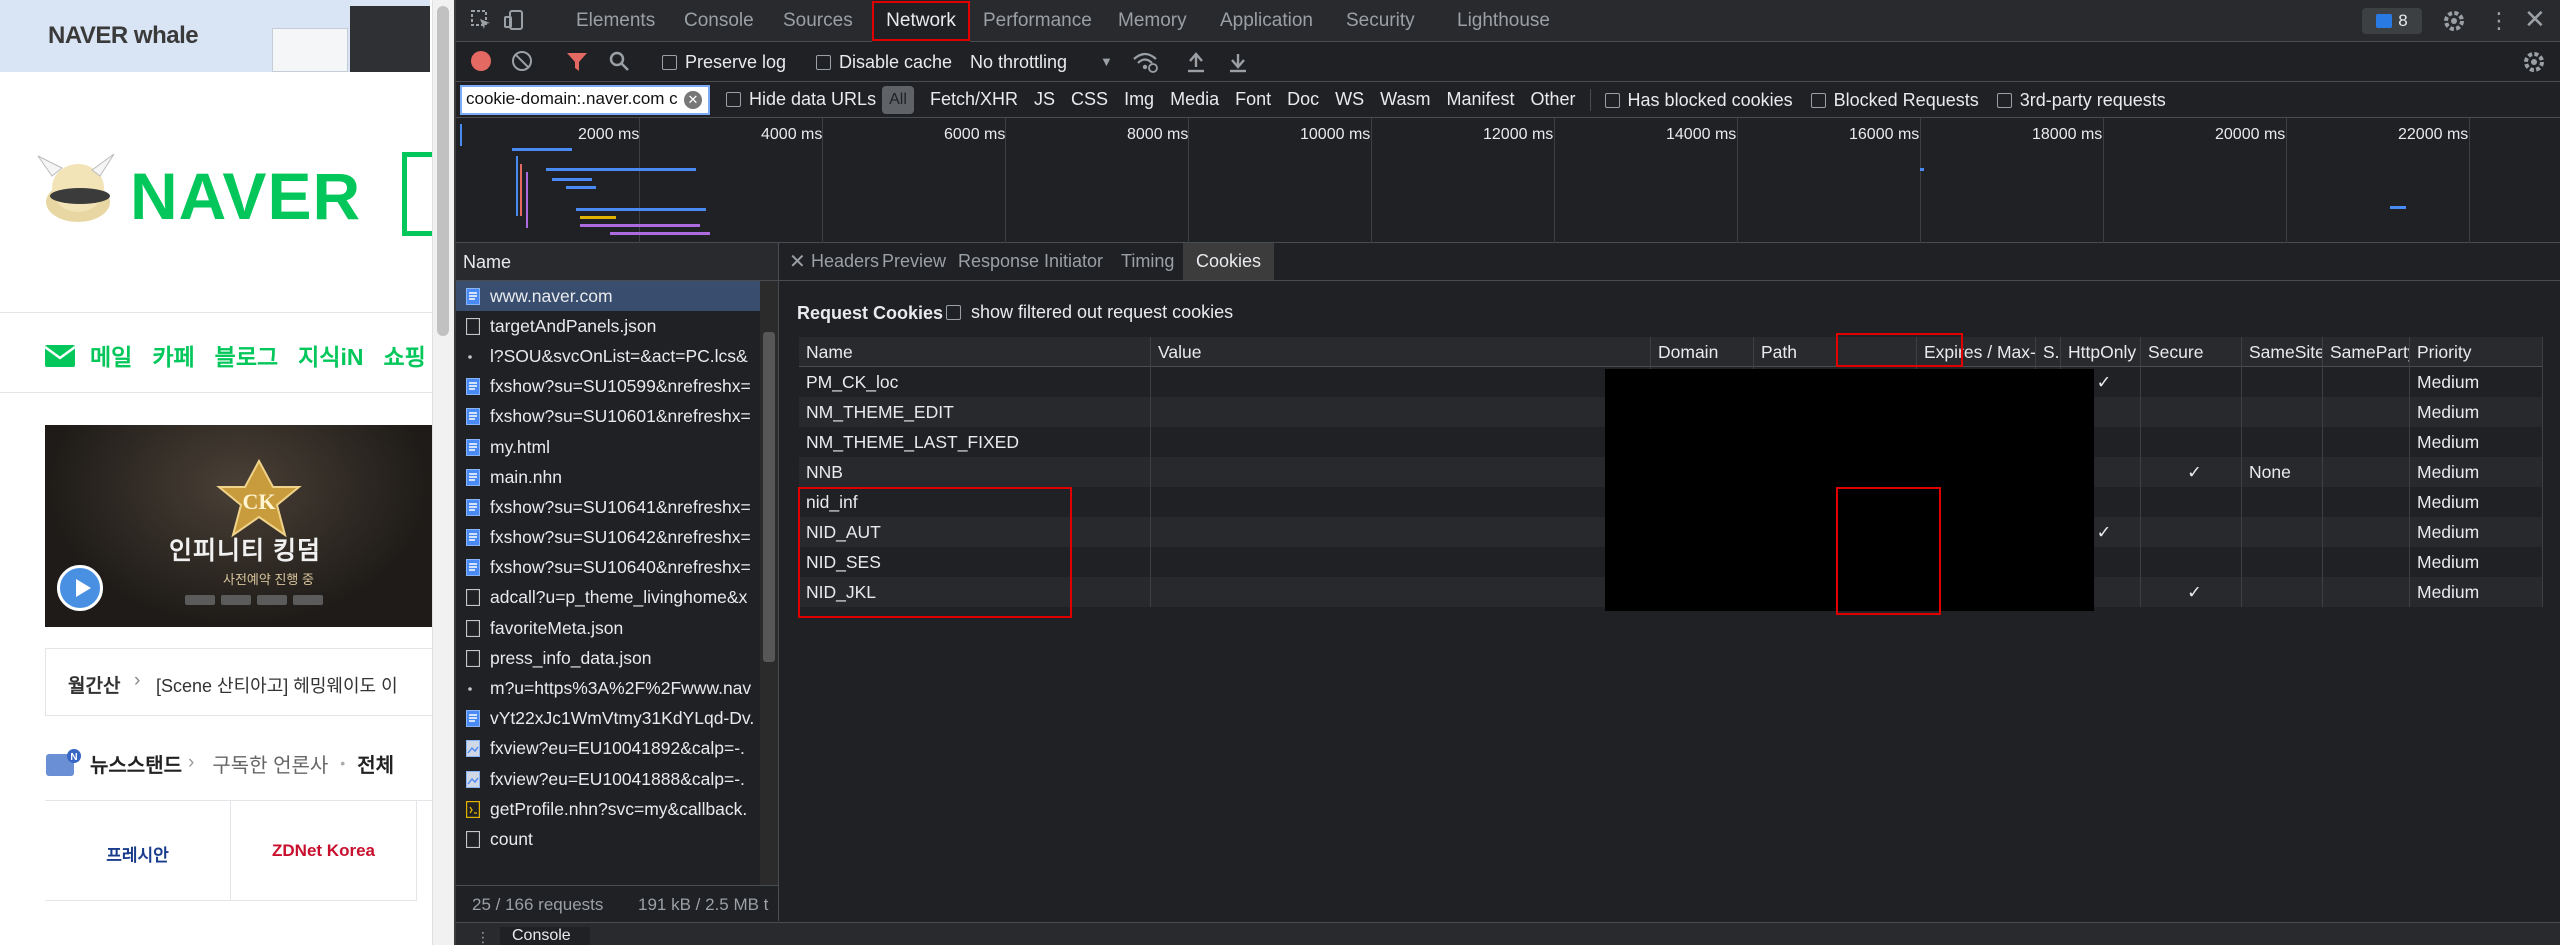 This screenshot has height=945, width=2560. Describe the element at coordinates (330, 355) in the screenshot. I see `service-kin: 지식iN` at that location.